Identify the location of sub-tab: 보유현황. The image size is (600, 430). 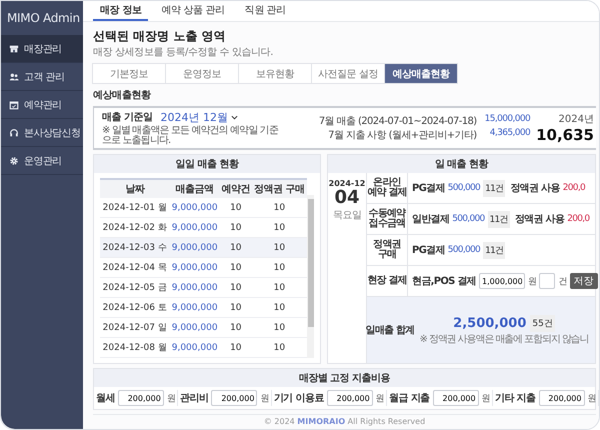
(275, 73).